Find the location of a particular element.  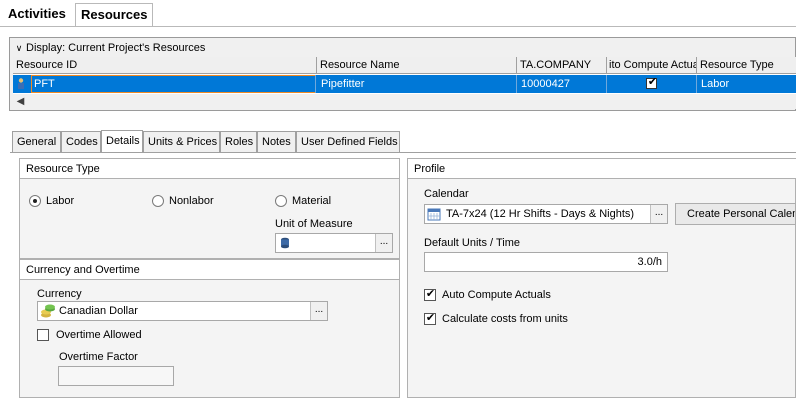

tab-codes: Codes is located at coordinates (81, 141).